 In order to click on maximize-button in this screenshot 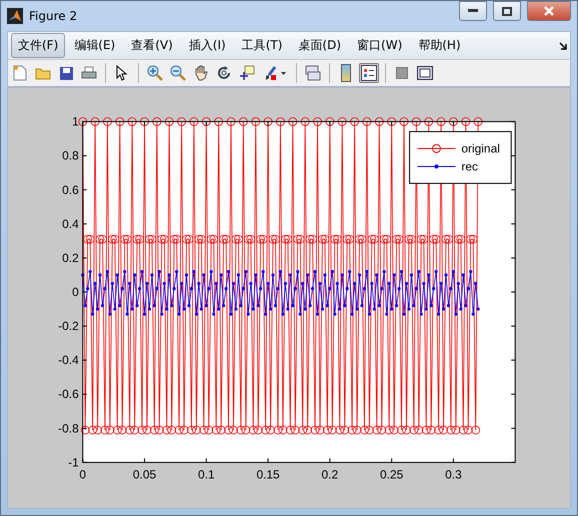, I will do `click(507, 11)`.